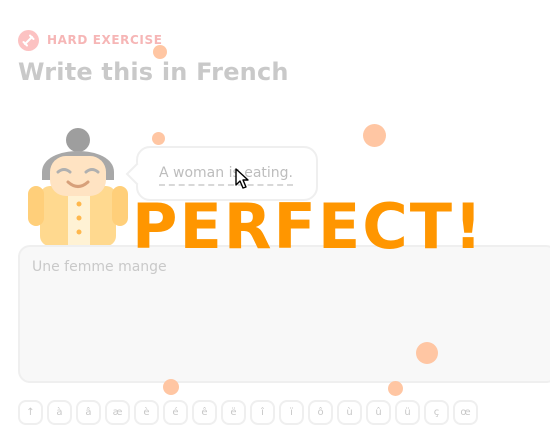 This screenshot has width=550, height=446. I want to click on key-u-diaeresis: ü, so click(407, 412).